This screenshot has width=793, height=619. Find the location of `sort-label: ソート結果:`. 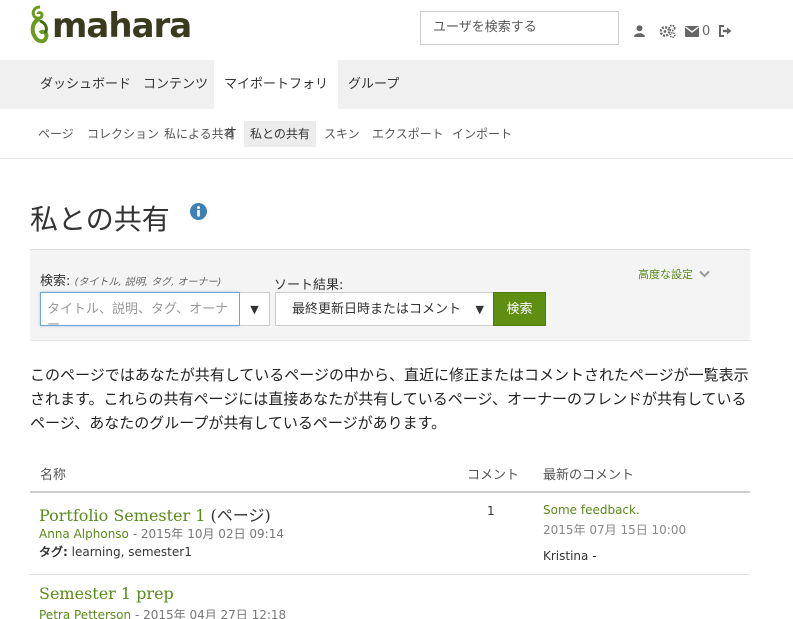

sort-label: ソート結果: is located at coordinates (309, 285).